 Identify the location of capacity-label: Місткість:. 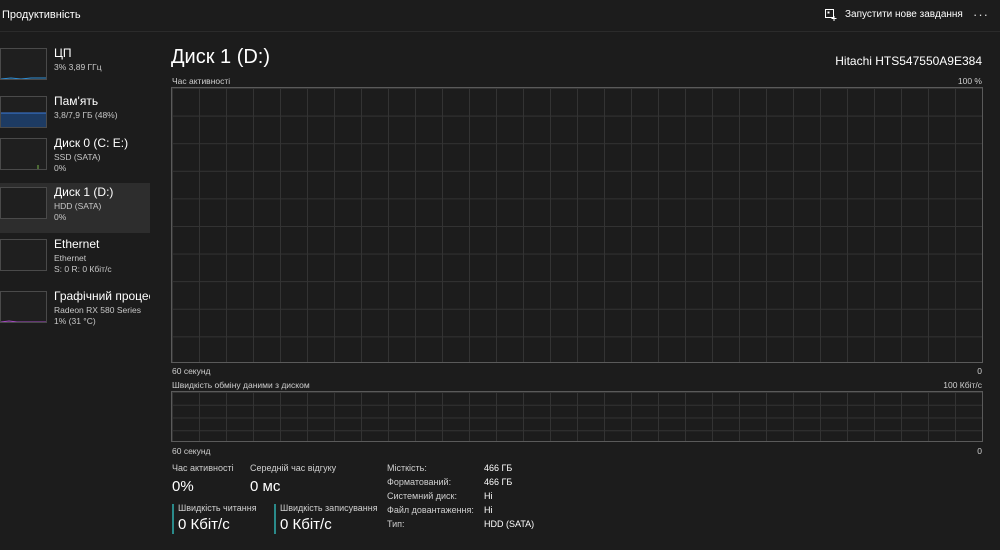
(407, 468).